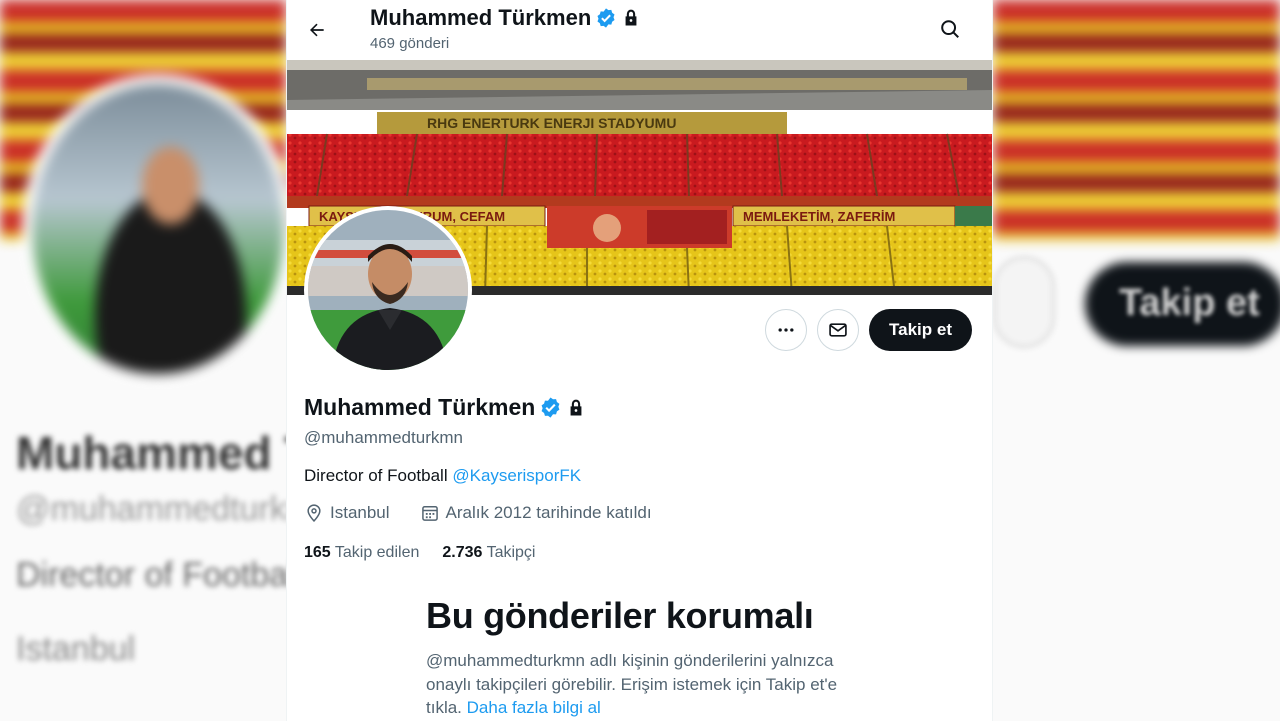 The width and height of the screenshot is (1280, 721). I want to click on following-label: Takip edilen, so click(377, 552).